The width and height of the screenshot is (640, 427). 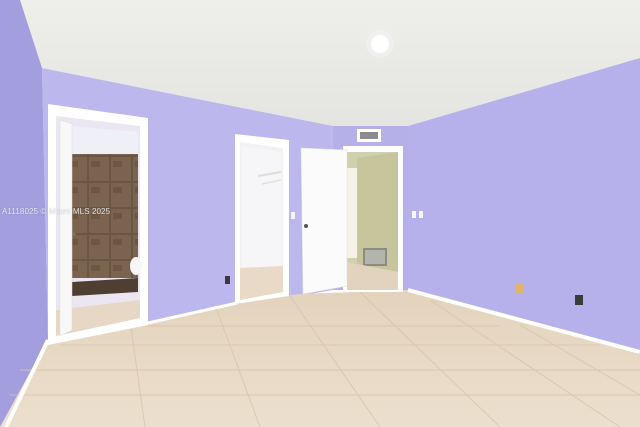 What do you see at coordinates (66, 228) in the screenshot?
I see `bathroom-door` at bounding box center [66, 228].